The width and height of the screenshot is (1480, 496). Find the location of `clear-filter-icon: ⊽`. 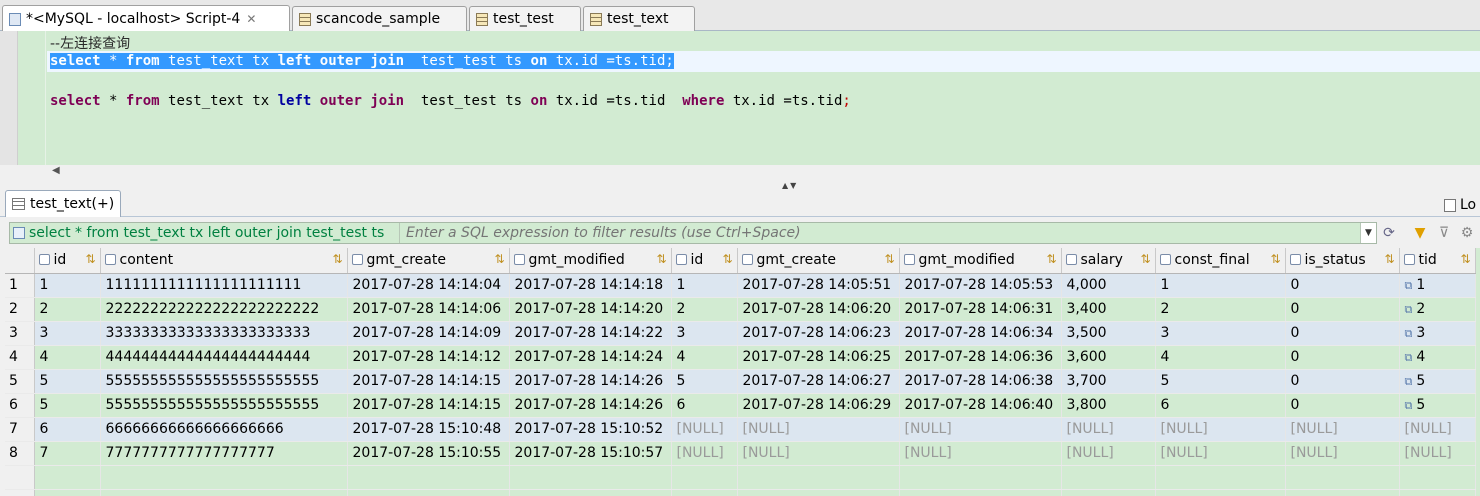

clear-filter-icon: ⊽ is located at coordinates (1444, 233).